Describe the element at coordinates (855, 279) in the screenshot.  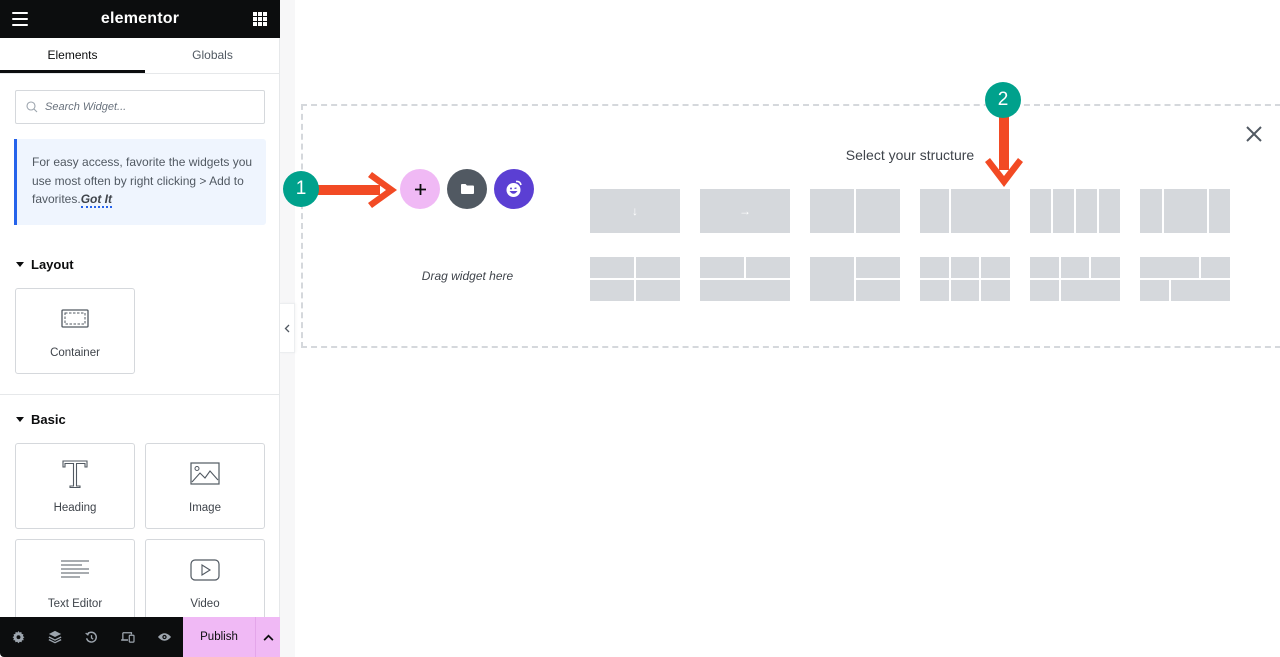
I see `structure-preset-one-left-two-right` at that location.